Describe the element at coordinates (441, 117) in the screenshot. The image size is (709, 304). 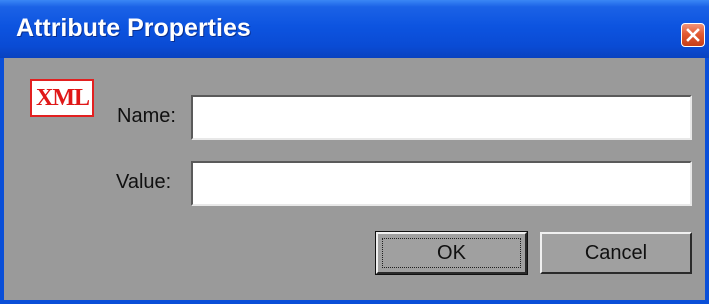
I see `name-field` at that location.